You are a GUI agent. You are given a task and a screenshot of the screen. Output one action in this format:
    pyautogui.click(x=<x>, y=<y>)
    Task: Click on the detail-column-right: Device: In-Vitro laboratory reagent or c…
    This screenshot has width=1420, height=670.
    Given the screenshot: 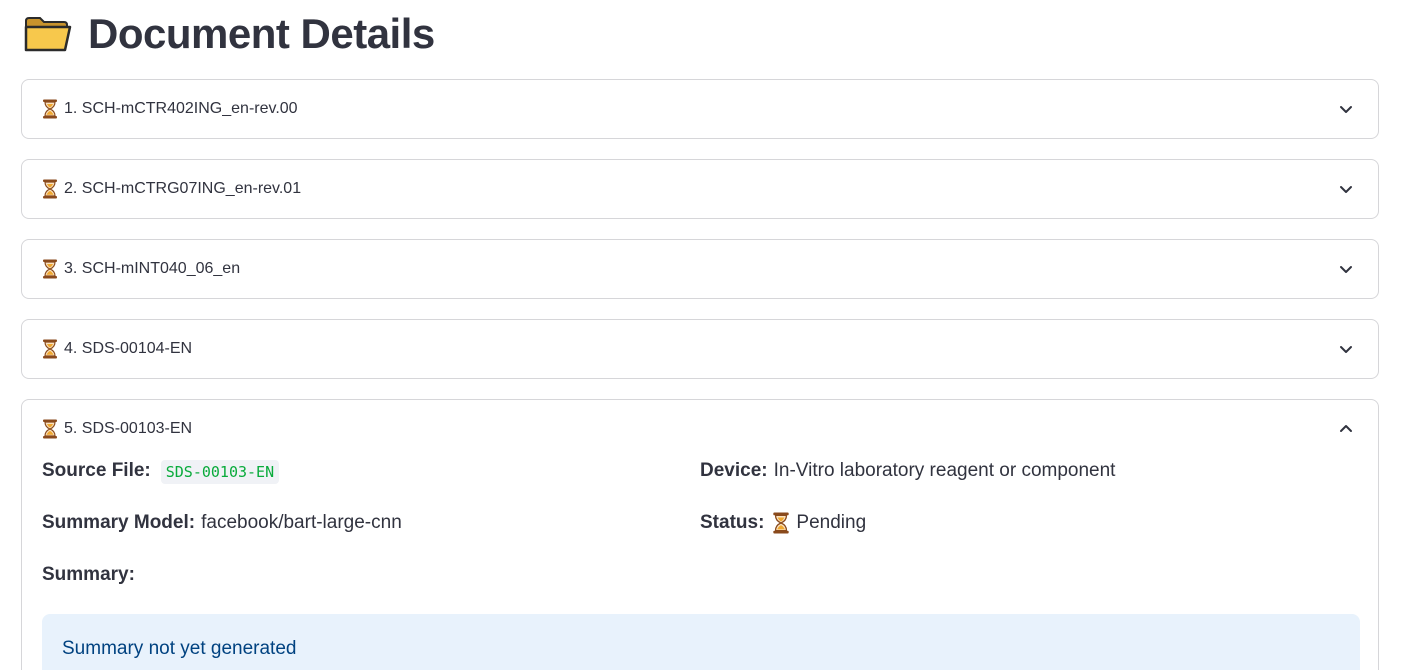 What is the action you would take?
    pyautogui.click(x=1029, y=536)
    